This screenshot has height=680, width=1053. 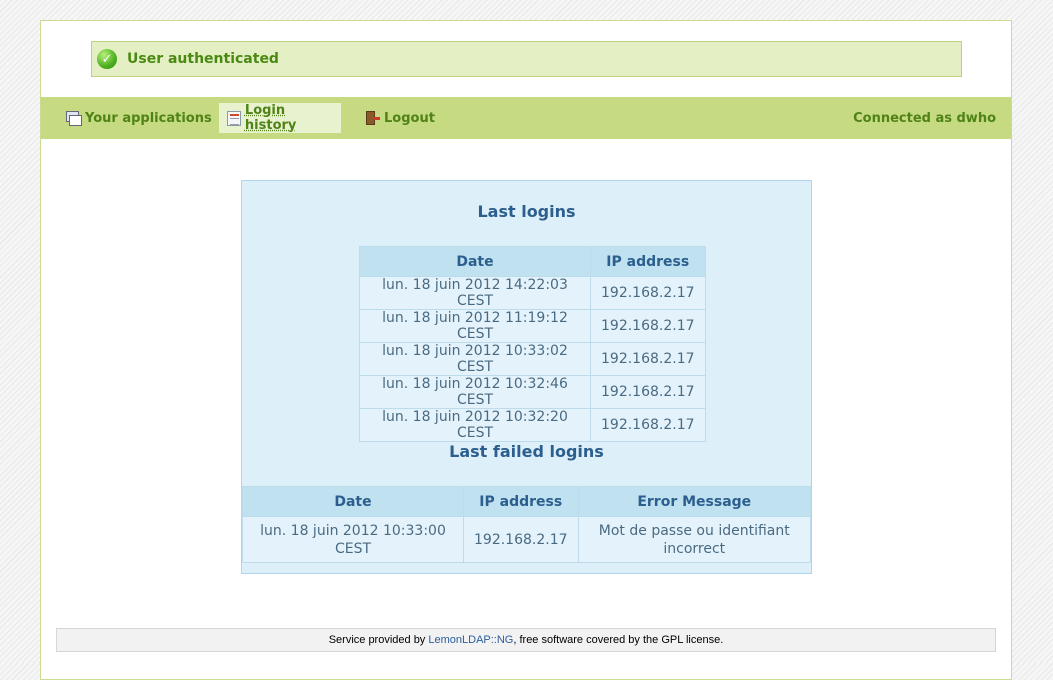 I want to click on lemonldap-link: LemonLDAP::NG, so click(x=470, y=640).